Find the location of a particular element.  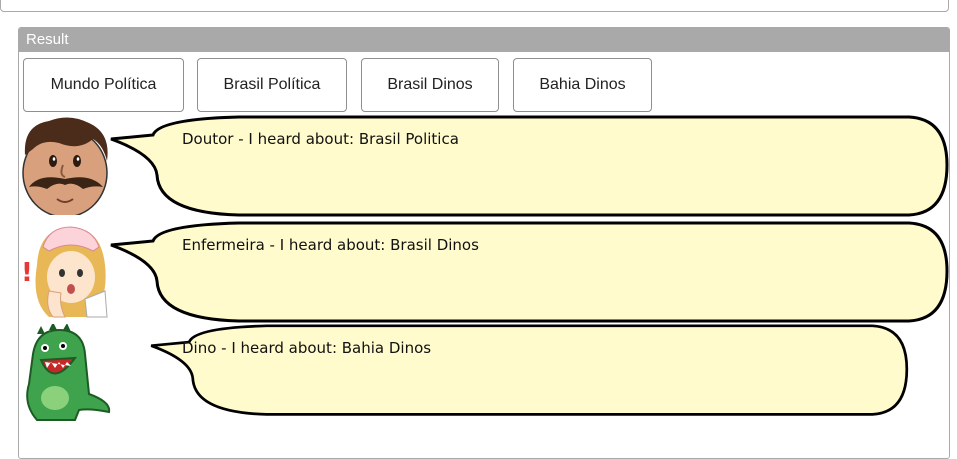

message-text-dino: Dino - I heard about: Bahia Dinos is located at coordinates (307, 348).